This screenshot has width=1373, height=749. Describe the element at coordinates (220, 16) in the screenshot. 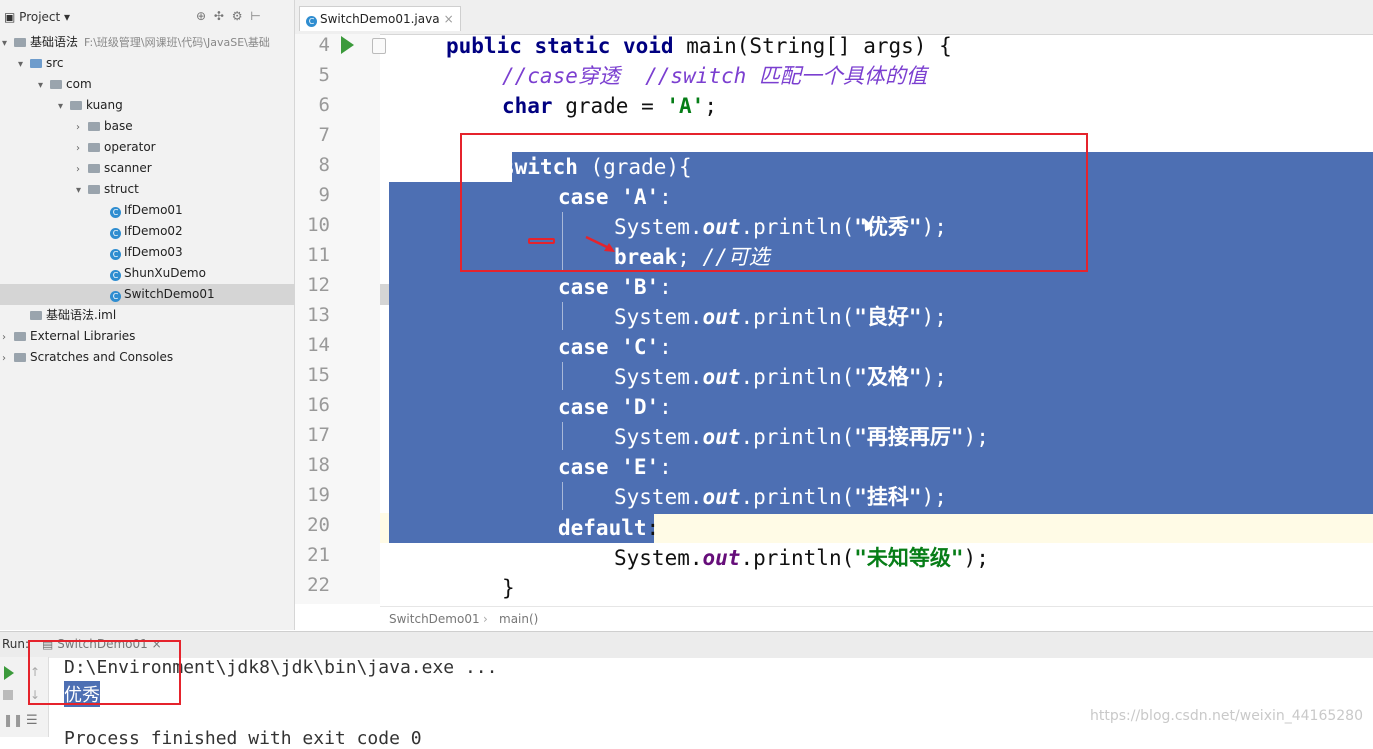

I see `collapse-icon: ✣` at that location.